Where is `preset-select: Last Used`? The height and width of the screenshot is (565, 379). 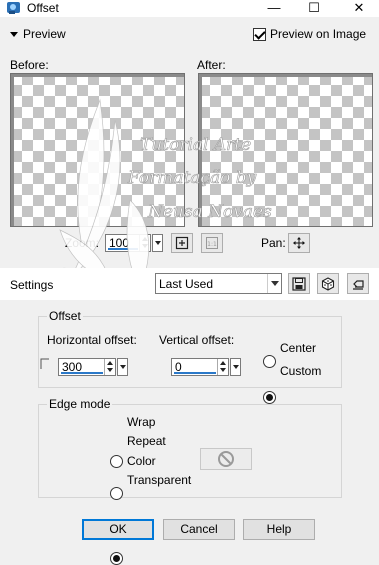 preset-select: Last Used is located at coordinates (218, 283).